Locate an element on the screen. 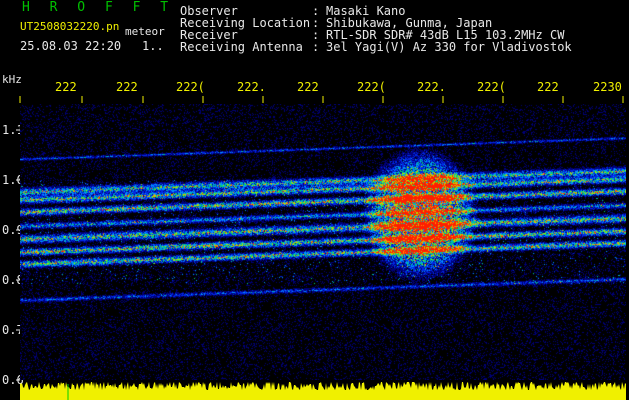 The height and width of the screenshot is (400, 629). datetime-label: 25.08.03 22:20 is located at coordinates (71, 46).